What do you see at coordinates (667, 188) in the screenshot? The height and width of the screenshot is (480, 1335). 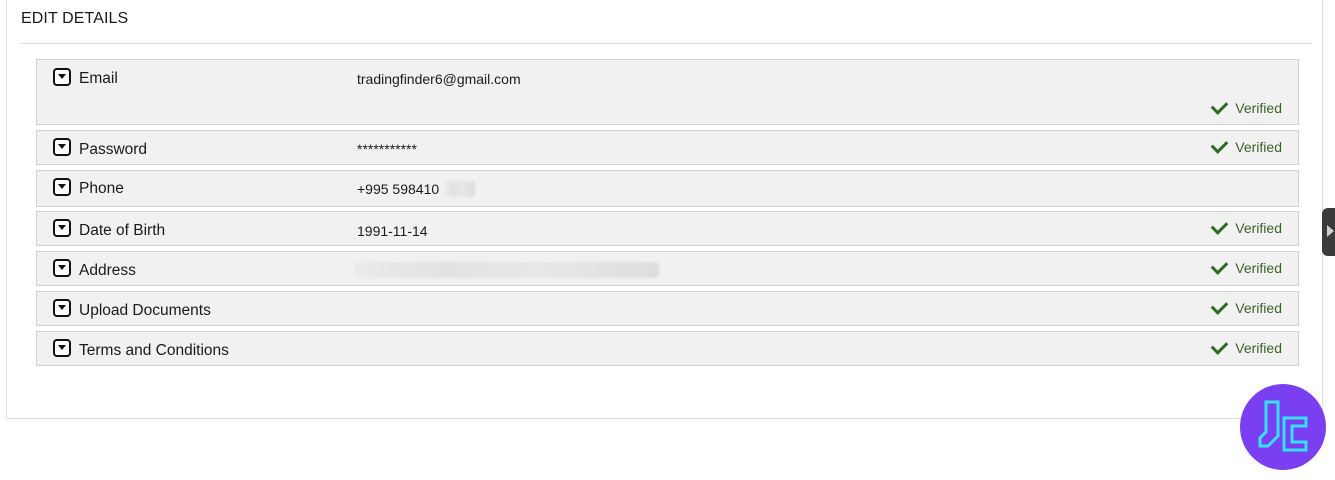 I see `details-row-phone: Phone +995 598410` at bounding box center [667, 188].